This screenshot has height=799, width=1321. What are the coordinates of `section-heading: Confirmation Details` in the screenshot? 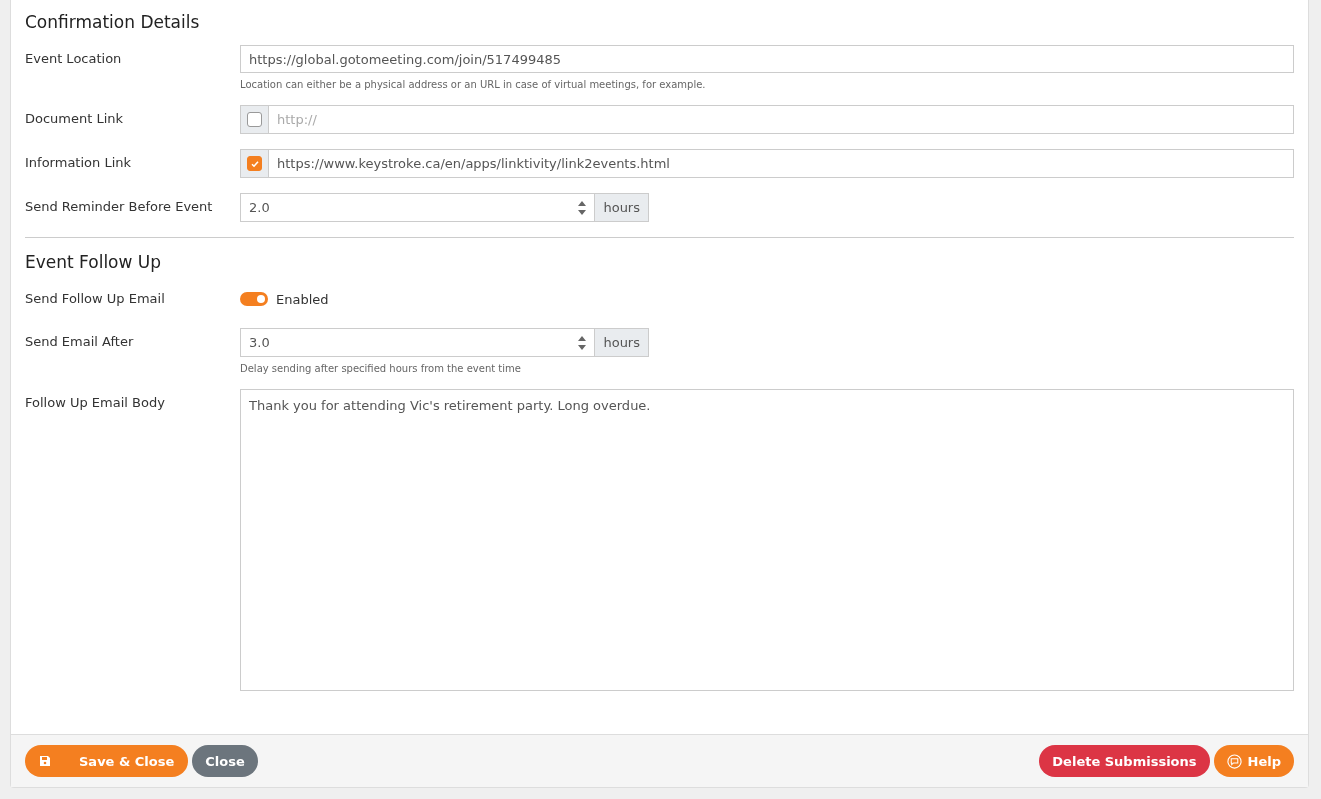 It's located at (113, 22).